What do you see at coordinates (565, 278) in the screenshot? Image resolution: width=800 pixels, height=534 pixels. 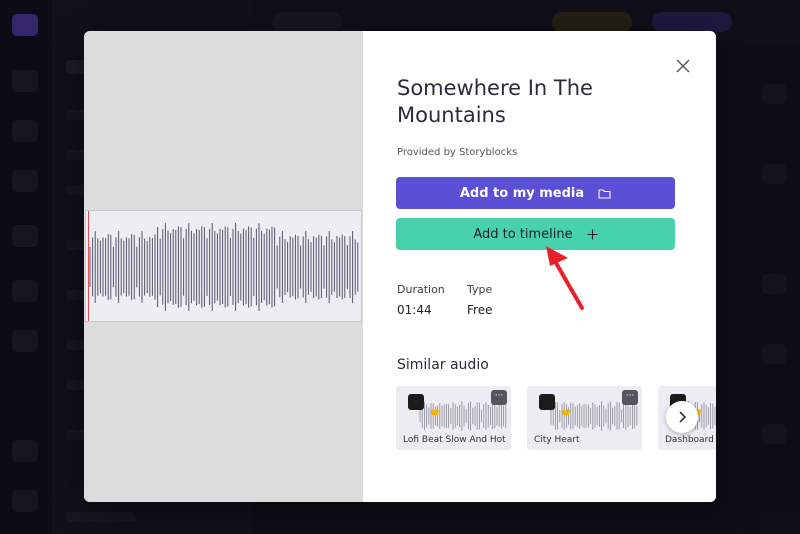 I see `annotation-arrow-icon` at bounding box center [565, 278].